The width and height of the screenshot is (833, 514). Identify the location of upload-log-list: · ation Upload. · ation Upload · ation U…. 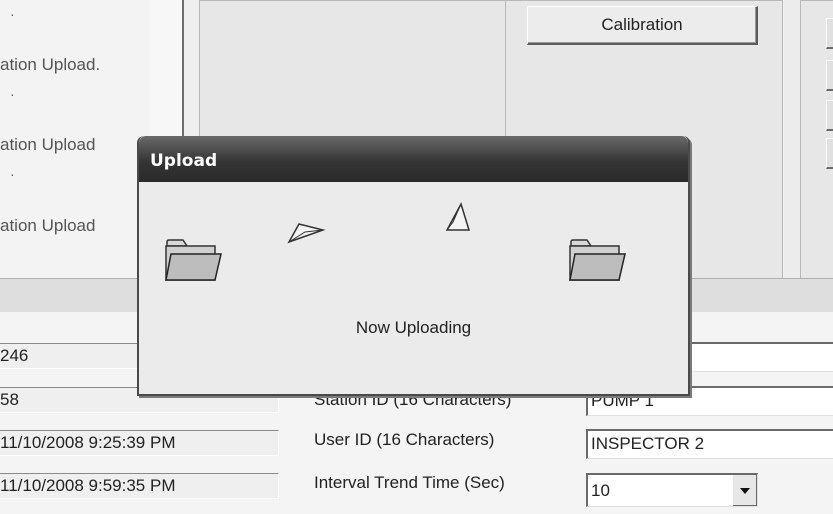
(75, 139).